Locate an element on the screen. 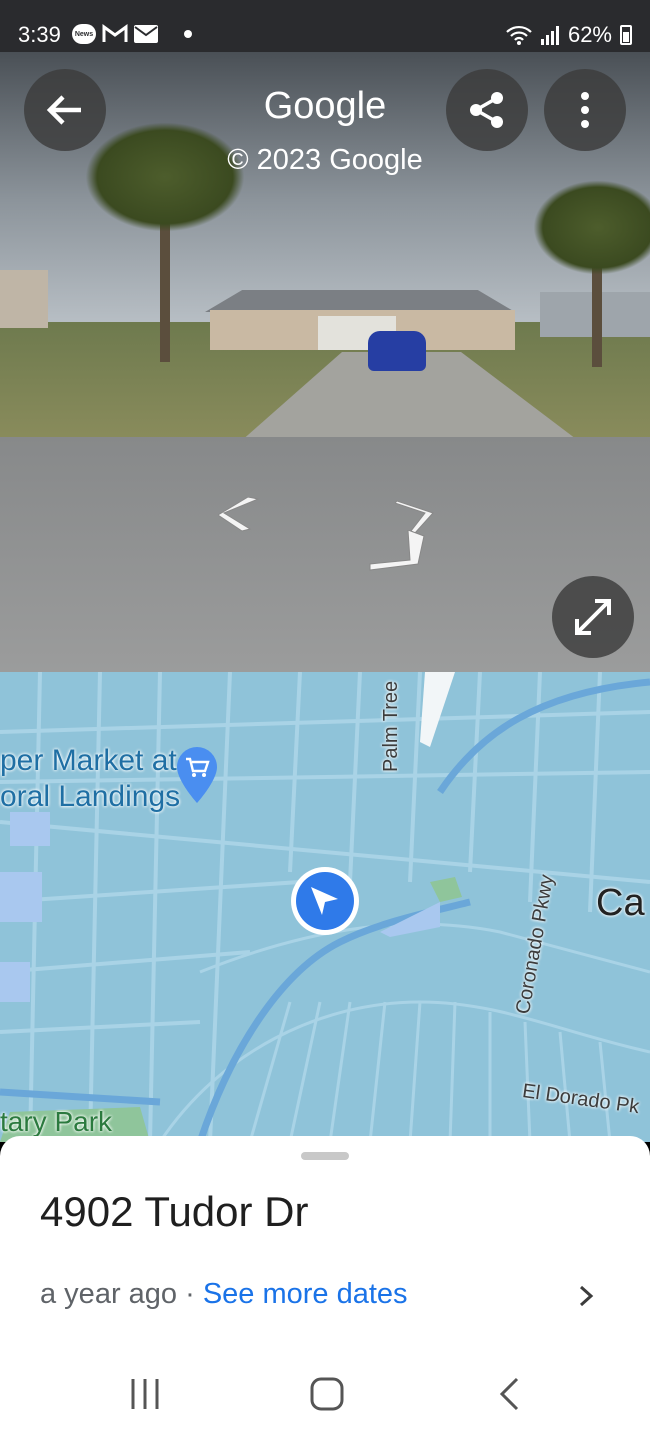 This screenshot has width=650, height=1444. signal-icon is located at coordinates (549, 35).